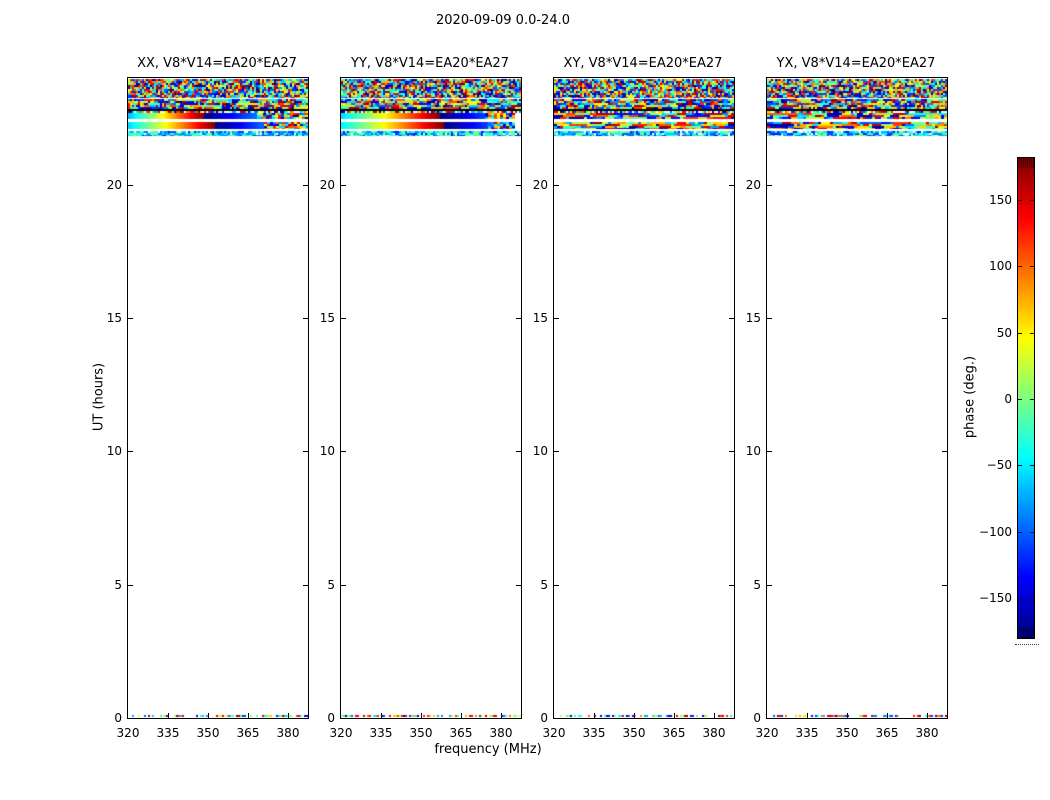 The image size is (1050, 800). I want to click on panel-yx-heatmap, so click(857, 398).